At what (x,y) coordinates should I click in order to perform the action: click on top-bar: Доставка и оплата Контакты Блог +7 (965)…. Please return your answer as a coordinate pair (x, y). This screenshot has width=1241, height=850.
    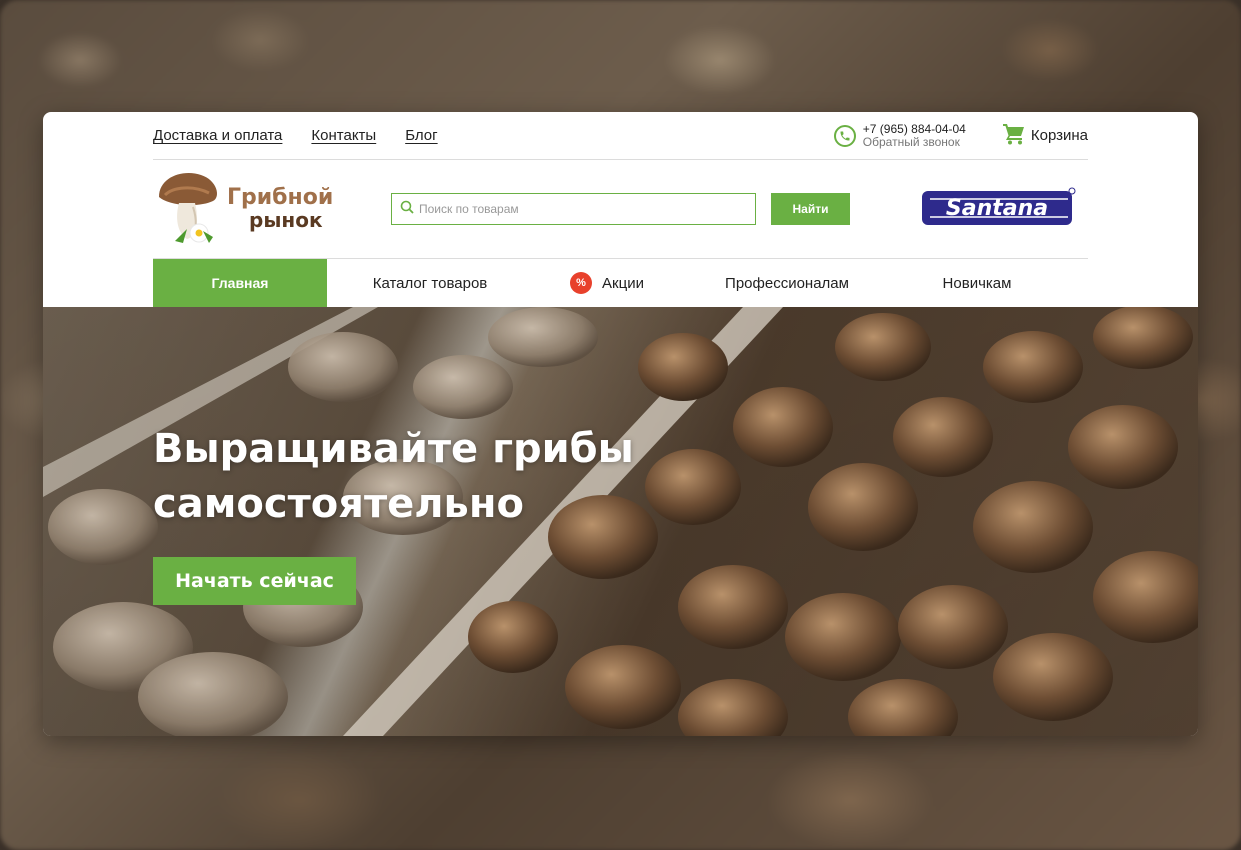
    Looking at the image, I should click on (620, 136).